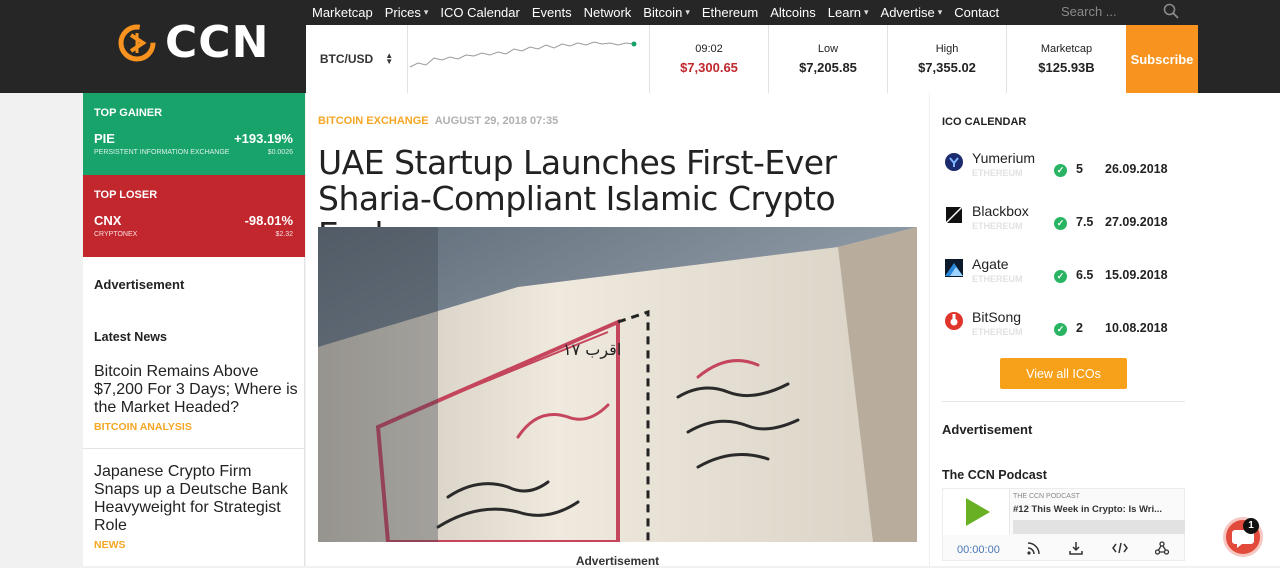  Describe the element at coordinates (346, 59) in the screenshot. I see `pair-label: BTC/USD` at that location.